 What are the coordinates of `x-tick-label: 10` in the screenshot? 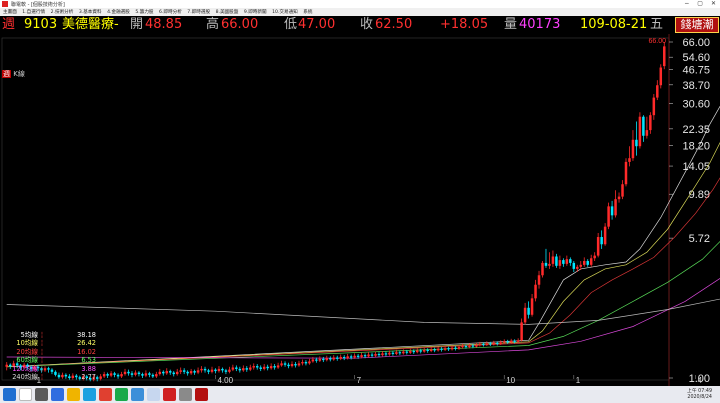 It's located at (510, 380).